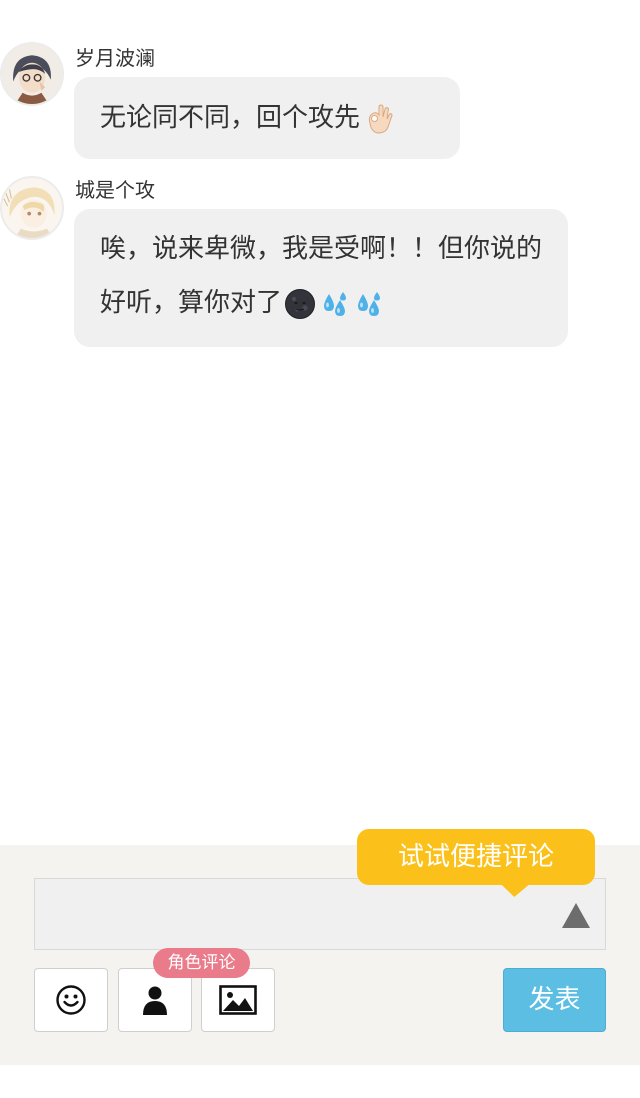  I want to click on message-text: 无论同不同，回个攻先, so click(230, 118).